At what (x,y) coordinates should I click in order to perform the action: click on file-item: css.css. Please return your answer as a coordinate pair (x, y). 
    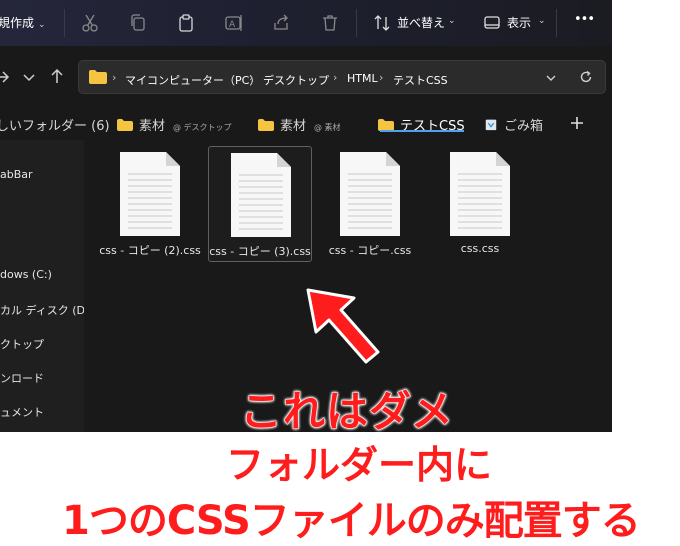
    Looking at the image, I should click on (480, 204).